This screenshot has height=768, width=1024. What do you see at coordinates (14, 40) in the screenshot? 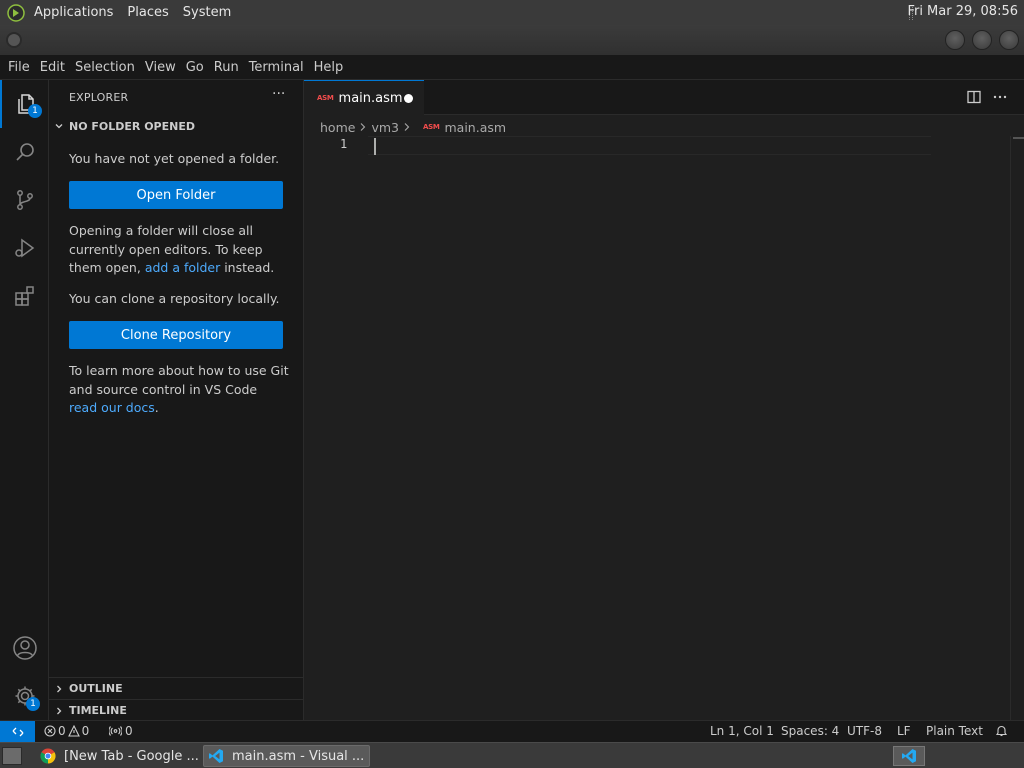
I see `window-menu-button` at bounding box center [14, 40].